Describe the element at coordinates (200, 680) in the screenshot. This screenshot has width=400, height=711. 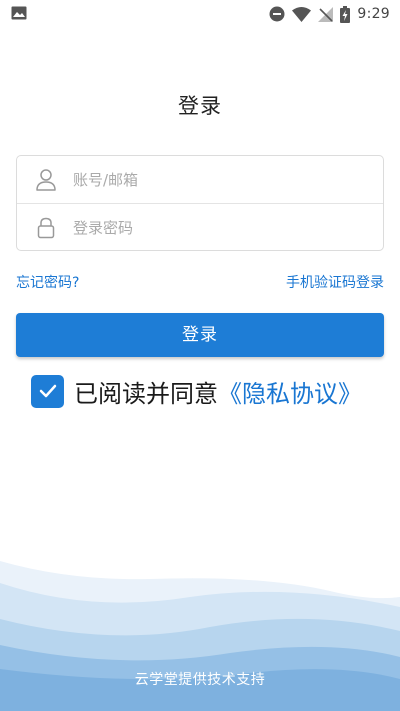
I see `footer-credit: 云学堂提供技术支持` at that location.